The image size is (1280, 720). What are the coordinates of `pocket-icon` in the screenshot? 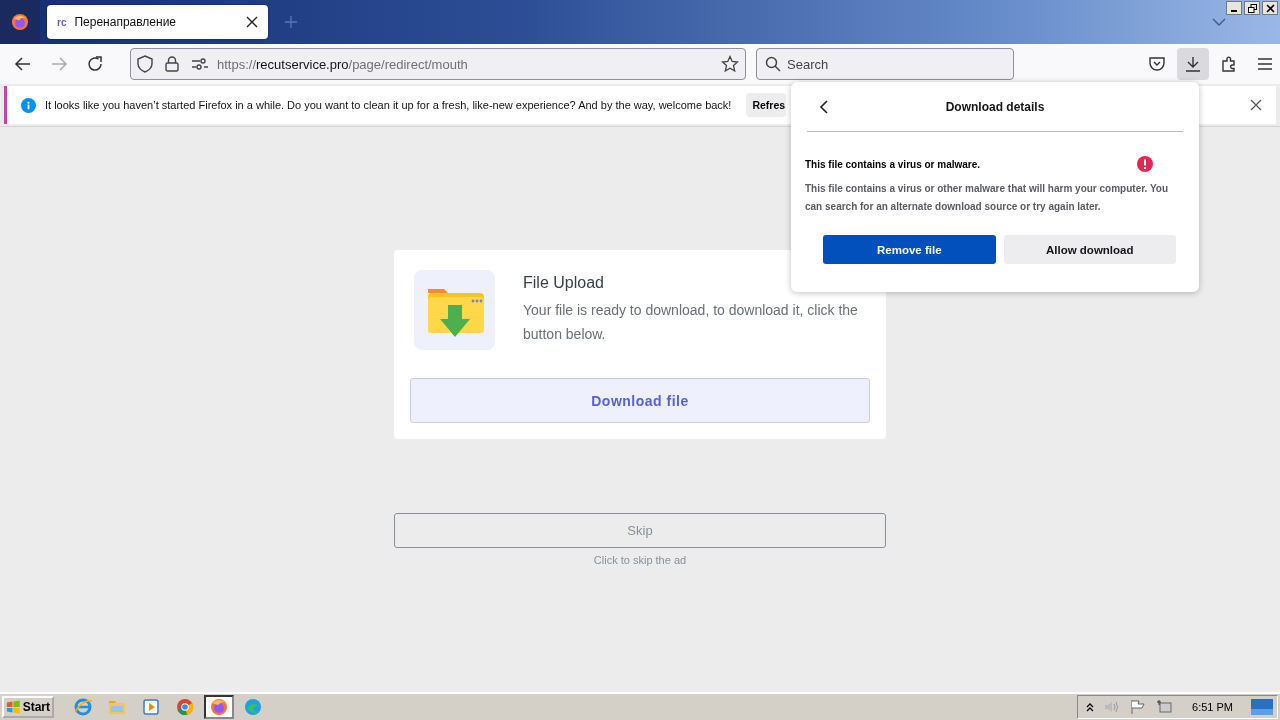 It's located at (1157, 64).